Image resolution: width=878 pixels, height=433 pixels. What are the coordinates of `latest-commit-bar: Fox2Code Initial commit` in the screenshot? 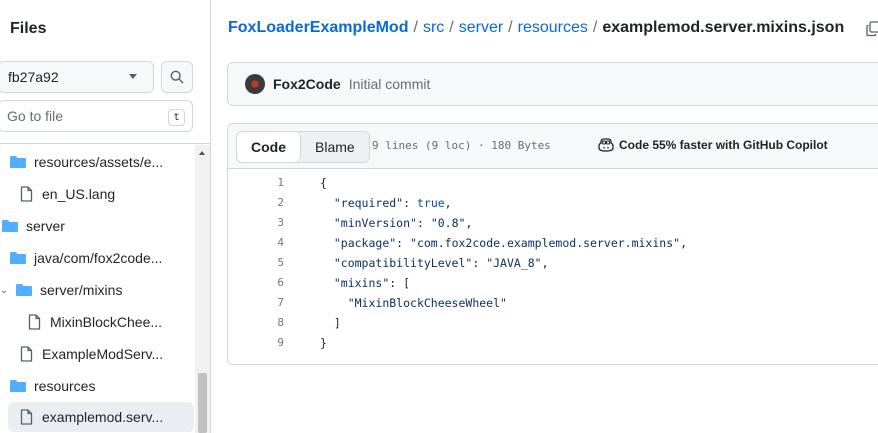 It's located at (552, 84).